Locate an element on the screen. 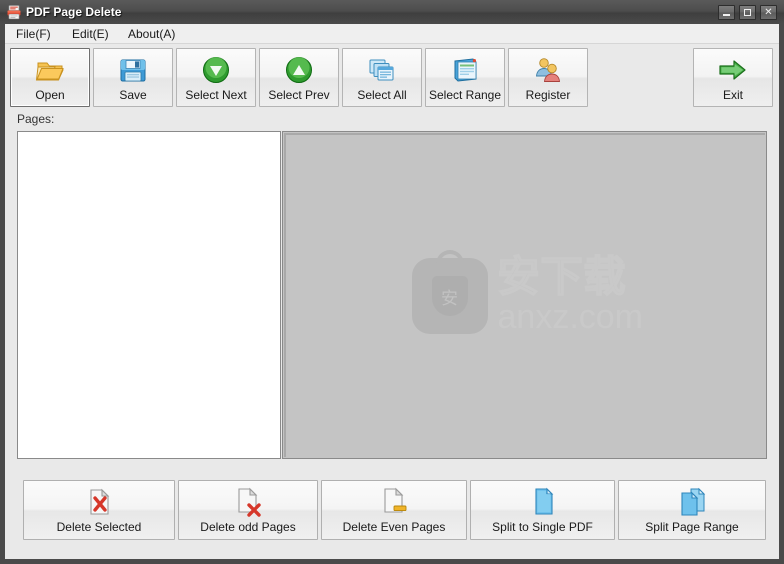 Image resolution: width=784 pixels, height=564 pixels. floppy-save-icon is located at coordinates (133, 70).